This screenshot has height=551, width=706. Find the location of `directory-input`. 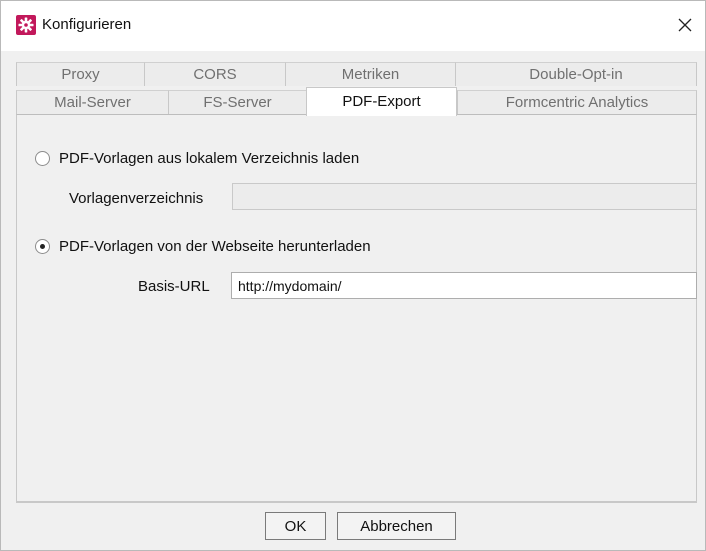

directory-input is located at coordinates (464, 196).